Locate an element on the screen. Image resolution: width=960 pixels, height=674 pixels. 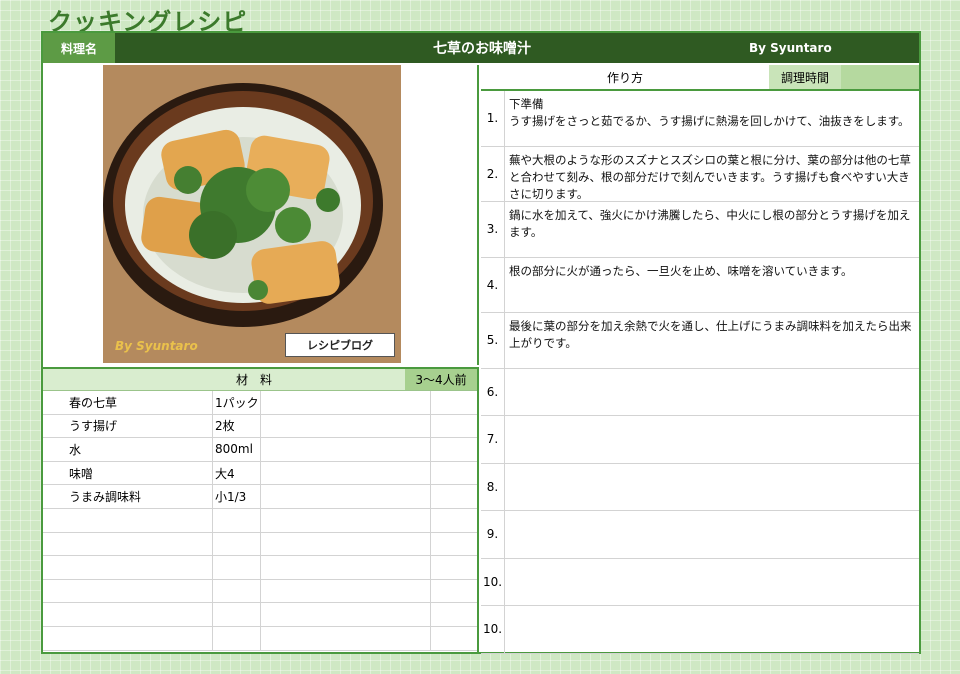
step-text: 鍋に水を加えて、強火にかけ沸騰したら、中火にし根の部分とうす揚げを加えます。 is located at coordinates (710, 224).